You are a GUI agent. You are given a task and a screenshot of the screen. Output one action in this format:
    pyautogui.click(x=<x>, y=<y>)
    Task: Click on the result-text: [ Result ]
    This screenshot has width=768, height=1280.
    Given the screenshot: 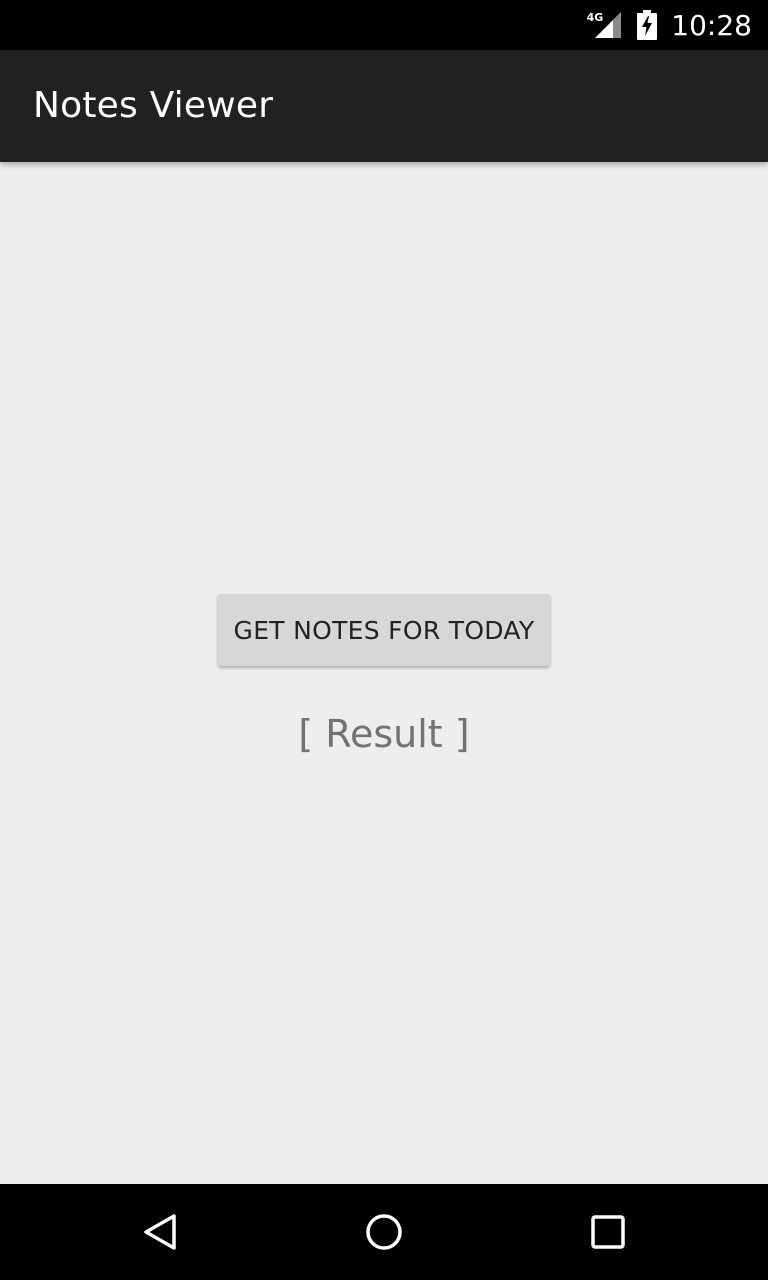 What is the action you would take?
    pyautogui.click(x=384, y=734)
    